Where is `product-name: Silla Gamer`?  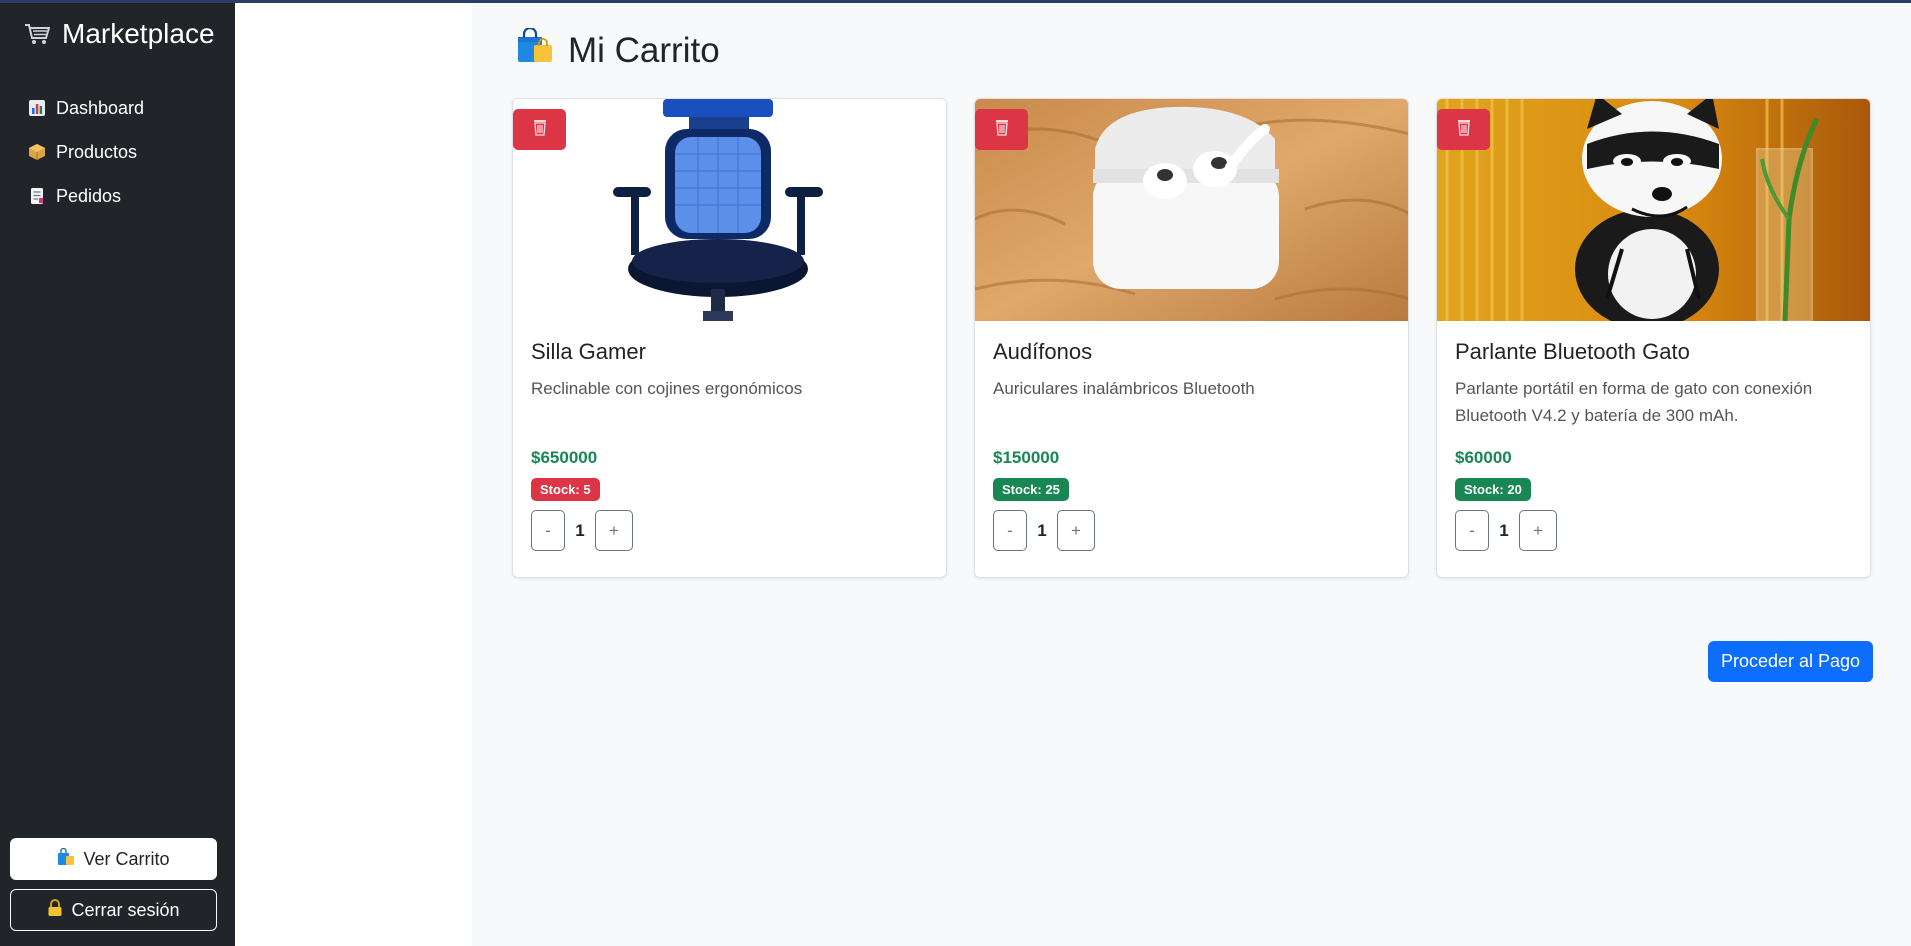 product-name: Silla Gamer is located at coordinates (588, 351).